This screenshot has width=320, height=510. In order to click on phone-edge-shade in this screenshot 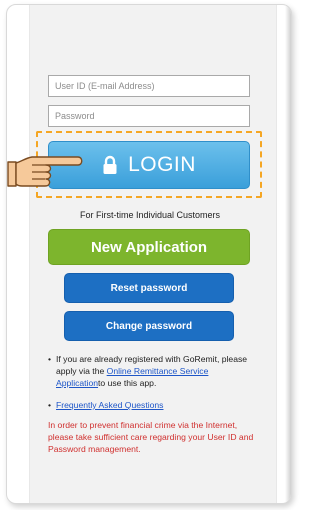, I will do `click(288, 254)`.